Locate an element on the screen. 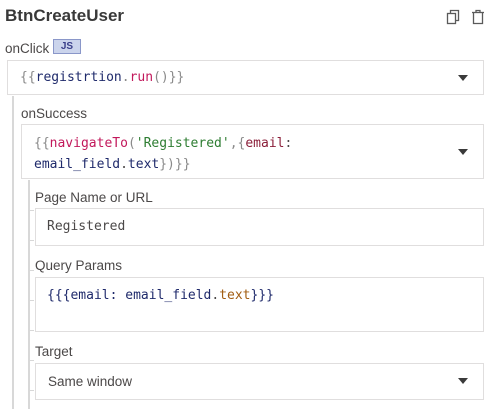 The width and height of the screenshot is (484, 409). tree-line-outer is located at coordinates (13, 252).